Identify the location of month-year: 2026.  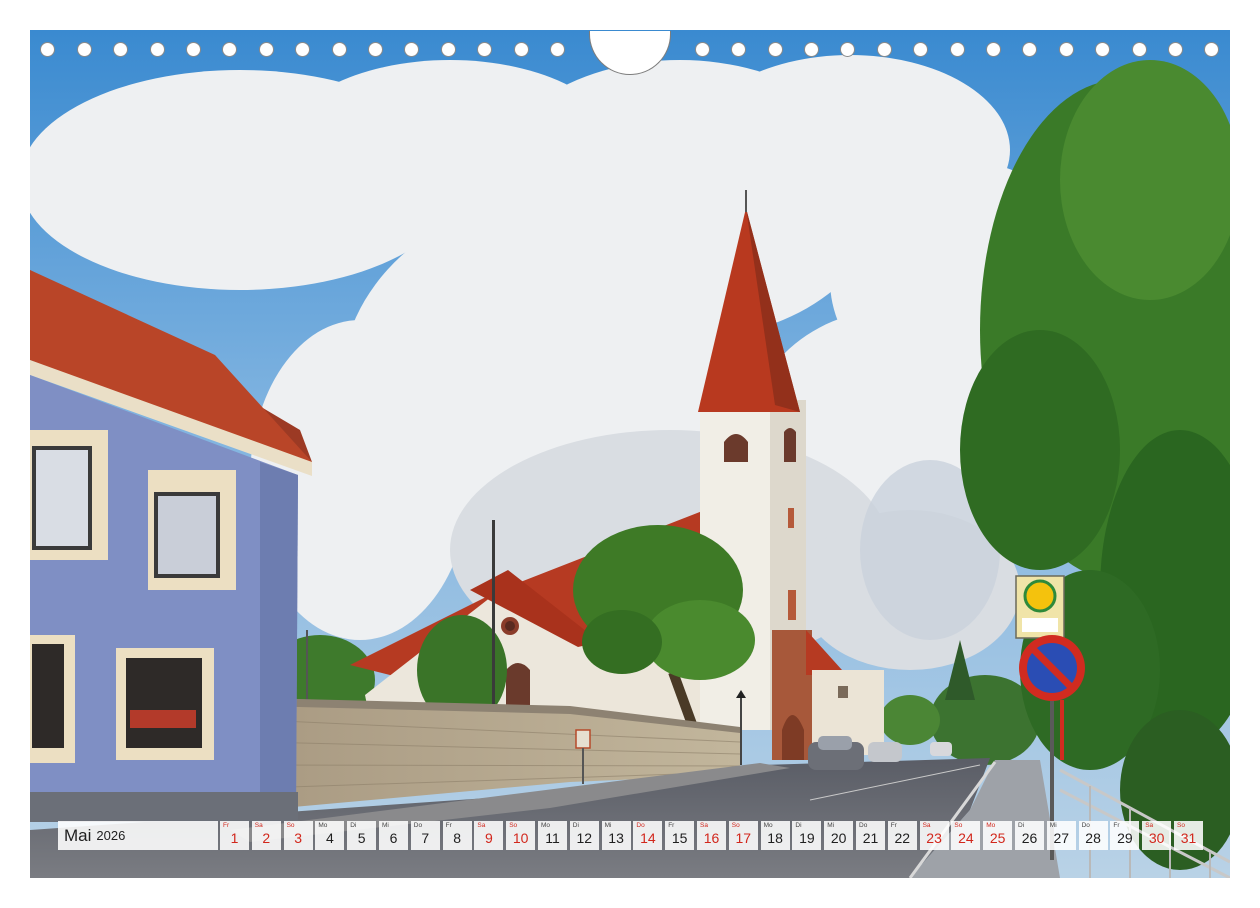
(111, 835).